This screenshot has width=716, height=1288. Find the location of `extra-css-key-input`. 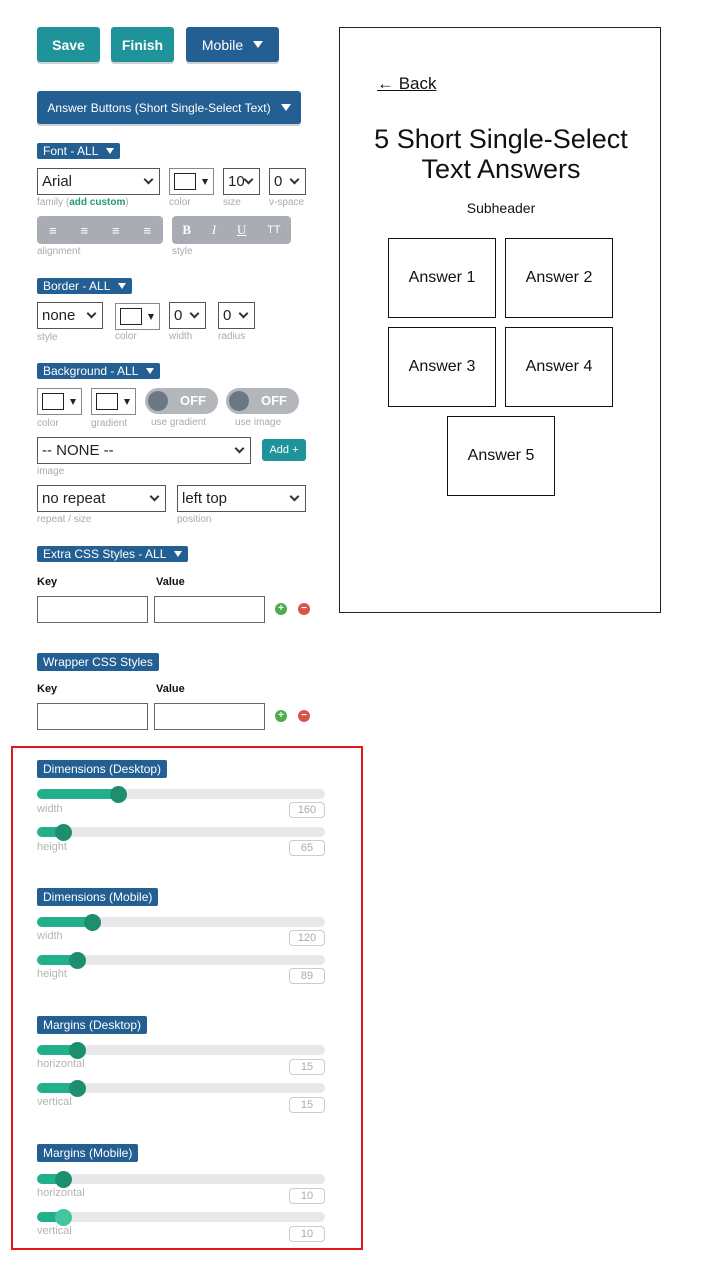

extra-css-key-input is located at coordinates (92, 609).